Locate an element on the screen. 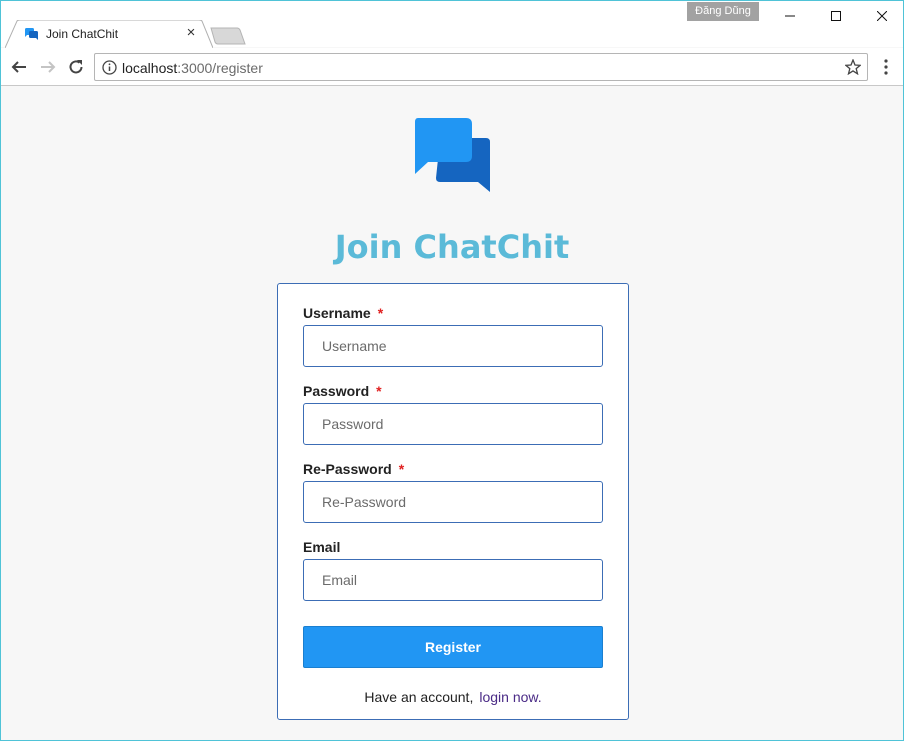 The image size is (904, 741). window-close-icon is located at coordinates (881, 16).